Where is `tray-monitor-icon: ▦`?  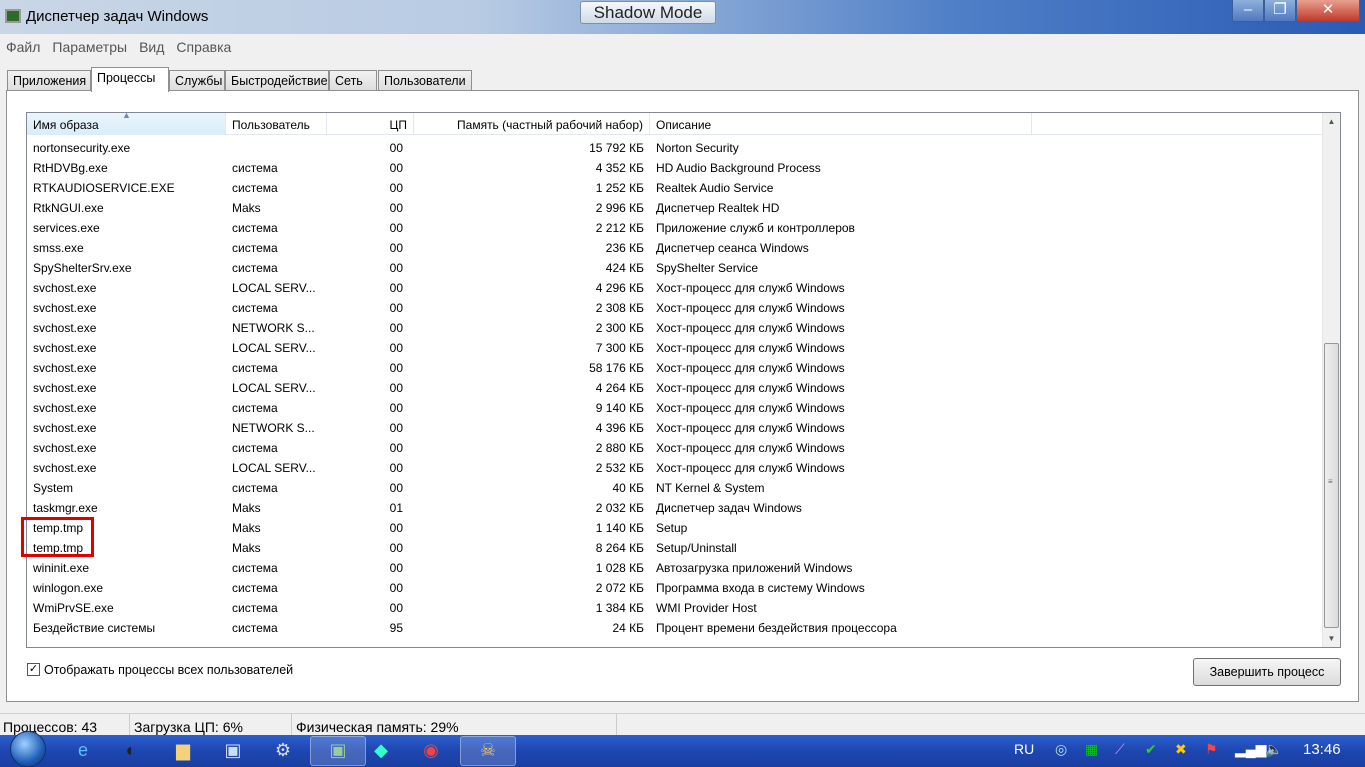 tray-monitor-icon: ▦ is located at coordinates (1091, 749).